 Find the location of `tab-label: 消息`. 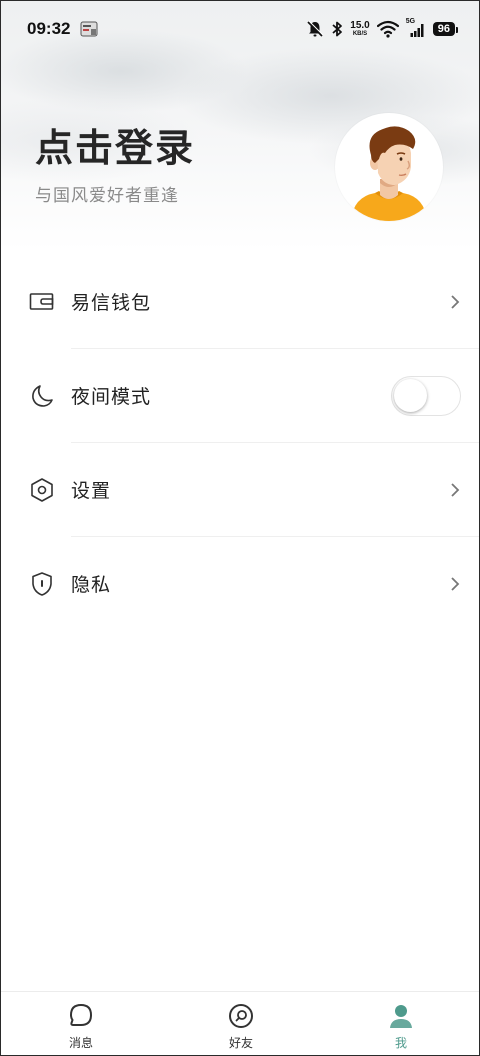

tab-label: 消息 is located at coordinates (80, 1043).